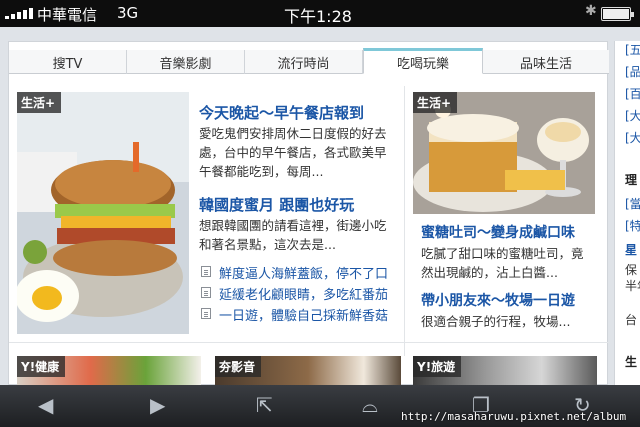 Image resolution: width=640 pixels, height=427 pixels. I want to click on tab-fashion: 流行時尚, so click(304, 62).